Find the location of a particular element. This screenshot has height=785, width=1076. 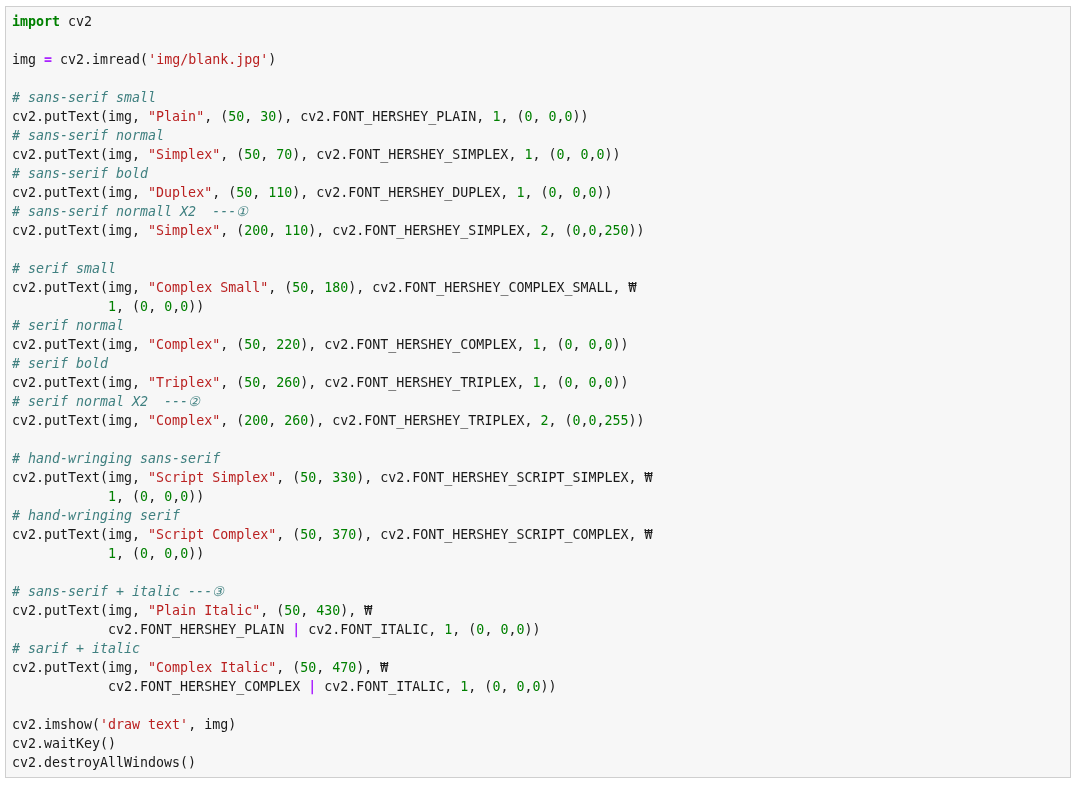

code-line: cv2.imshow('draw text', img) is located at coordinates (124, 725).